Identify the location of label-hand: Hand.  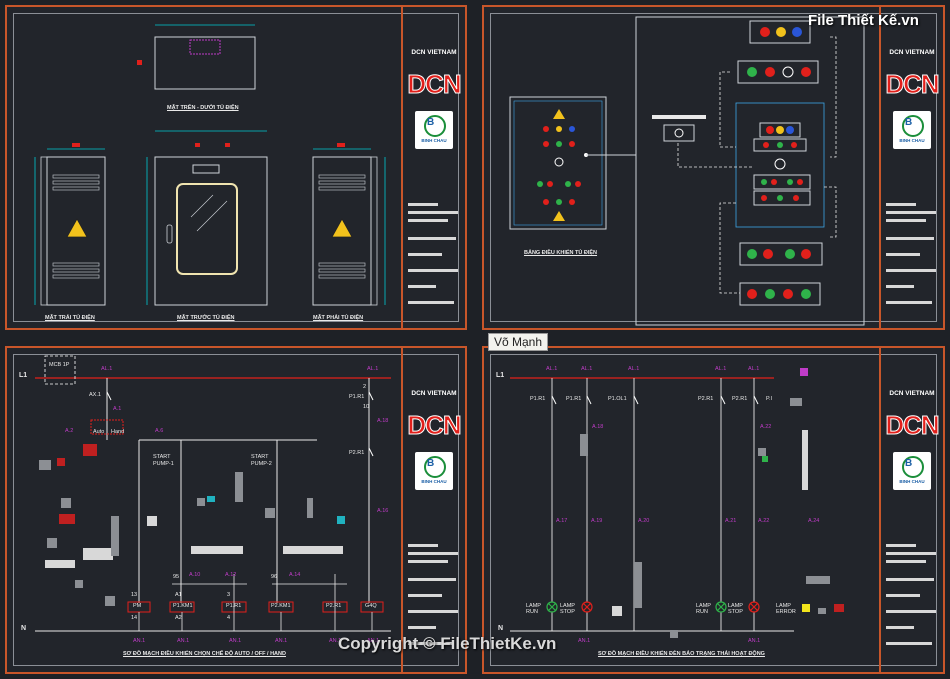
(118, 432).